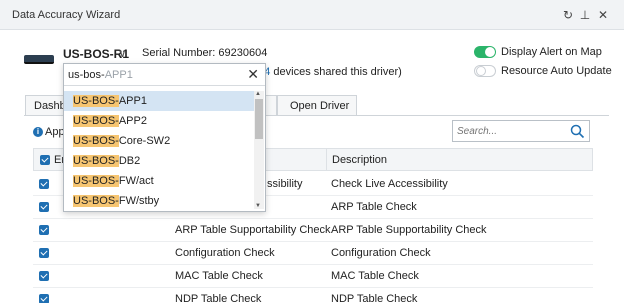  I want to click on column-divider, so click(326, 160).